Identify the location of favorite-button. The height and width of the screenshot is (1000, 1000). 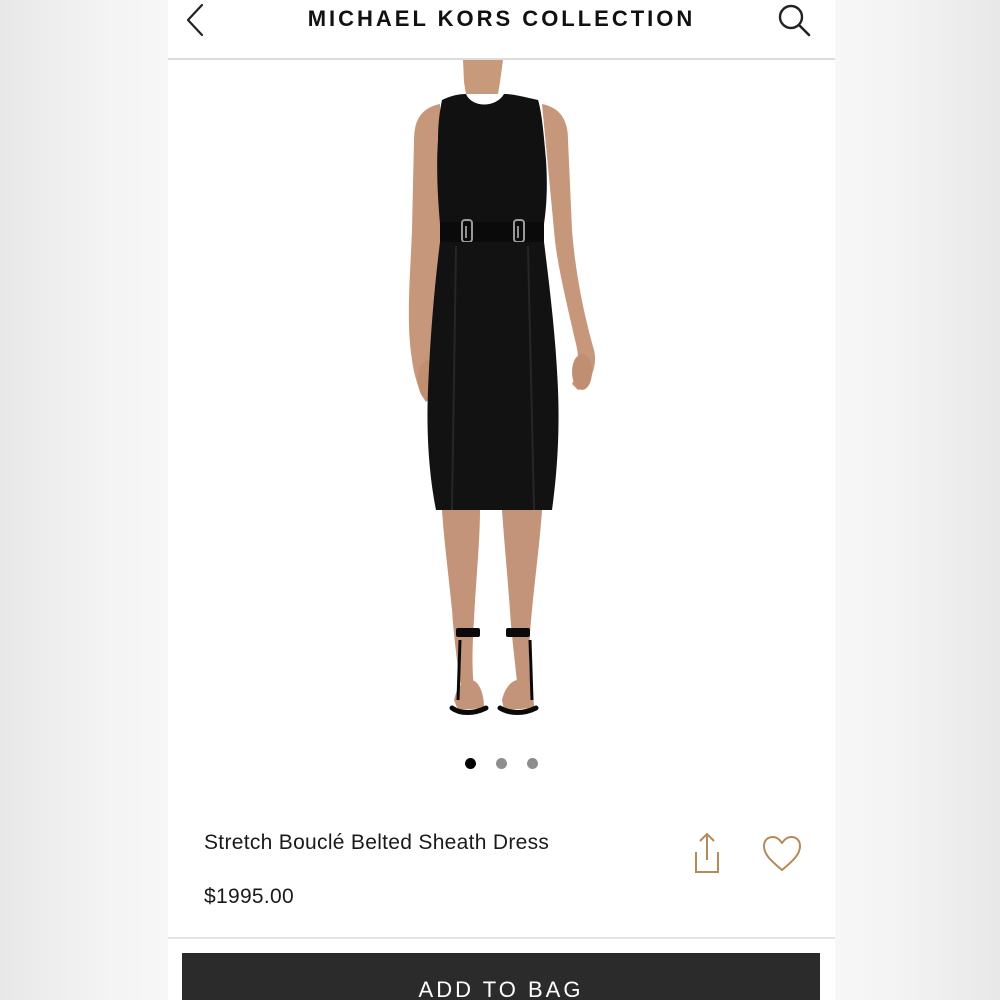
(782, 854).